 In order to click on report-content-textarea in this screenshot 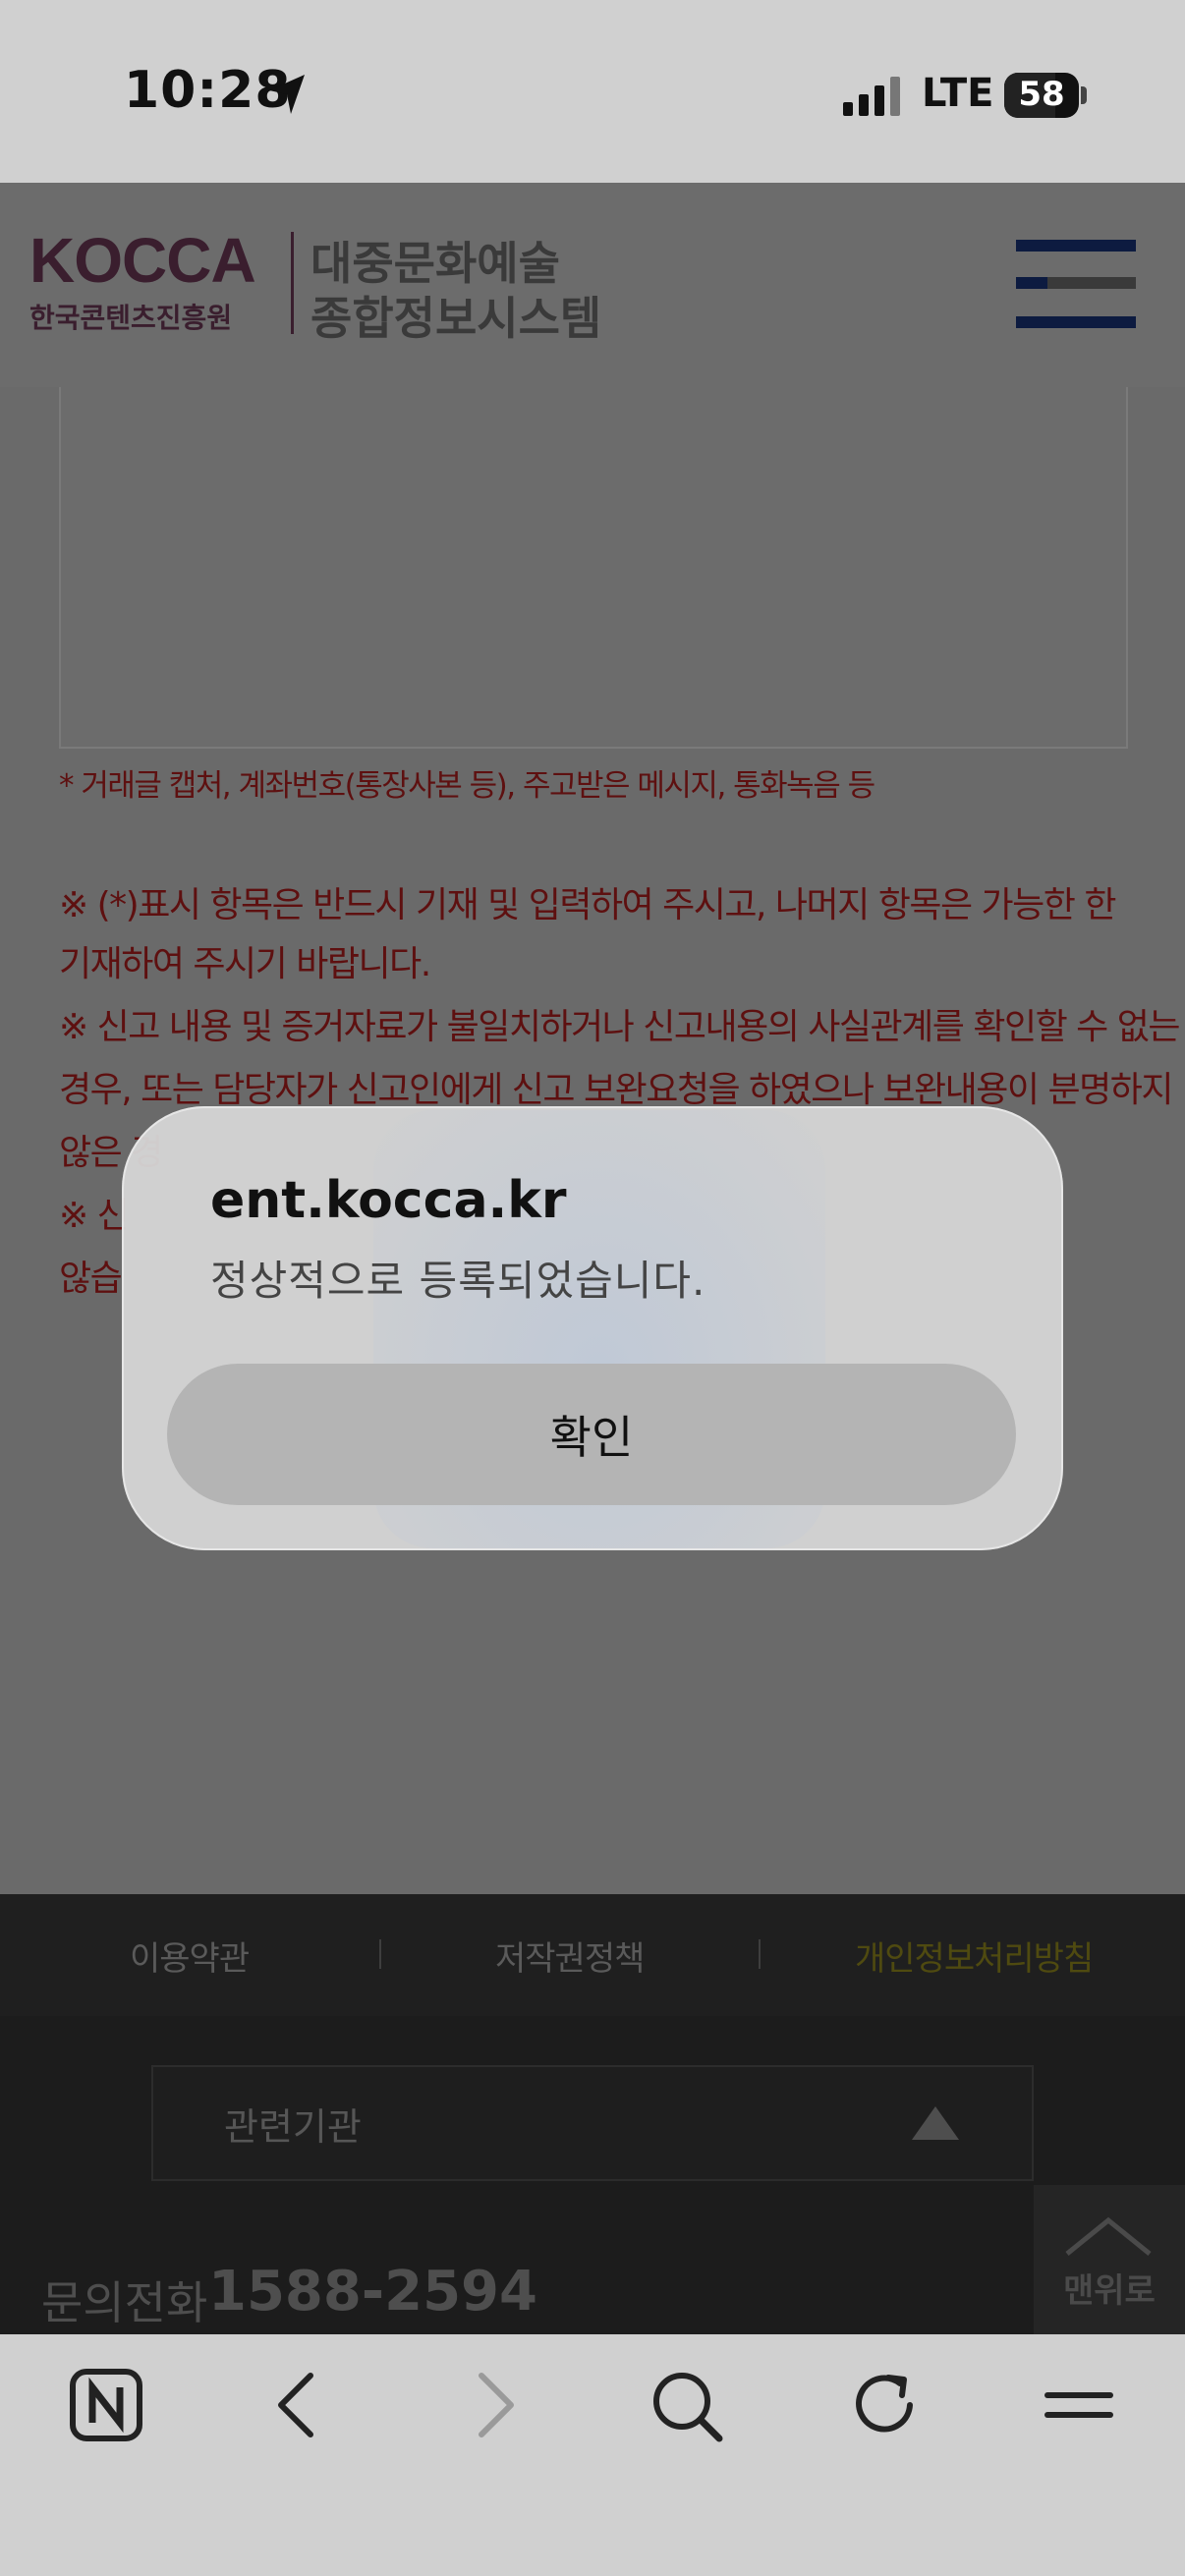, I will do `click(594, 568)`.